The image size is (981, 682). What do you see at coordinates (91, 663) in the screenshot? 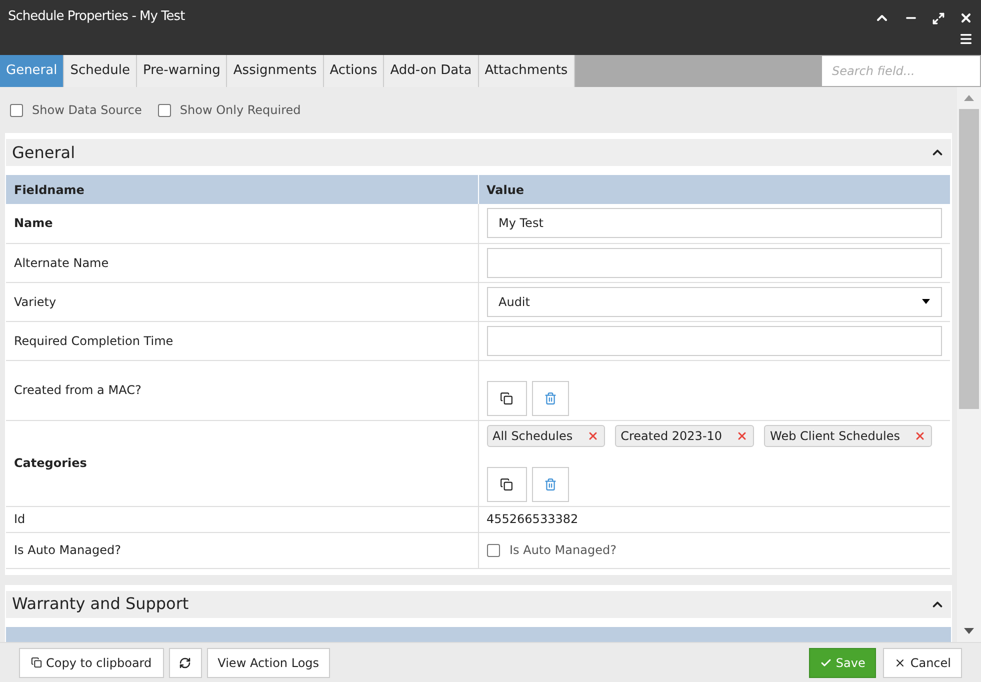
I see `copy-to-clipboard-button: Copy to clipboard` at bounding box center [91, 663].